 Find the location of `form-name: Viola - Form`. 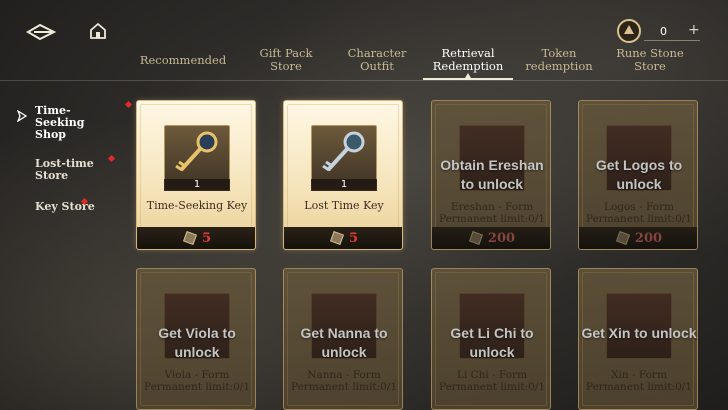

form-name: Viola - Form is located at coordinates (197, 375).